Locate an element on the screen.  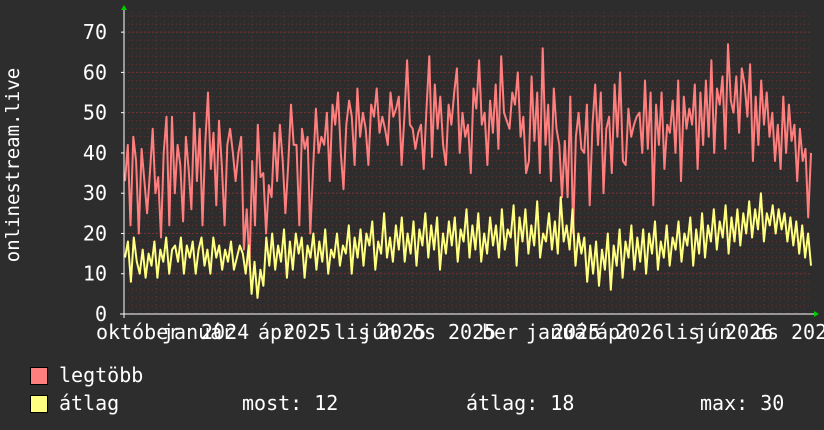
y-tick-label: 60 is located at coordinates (95, 72).